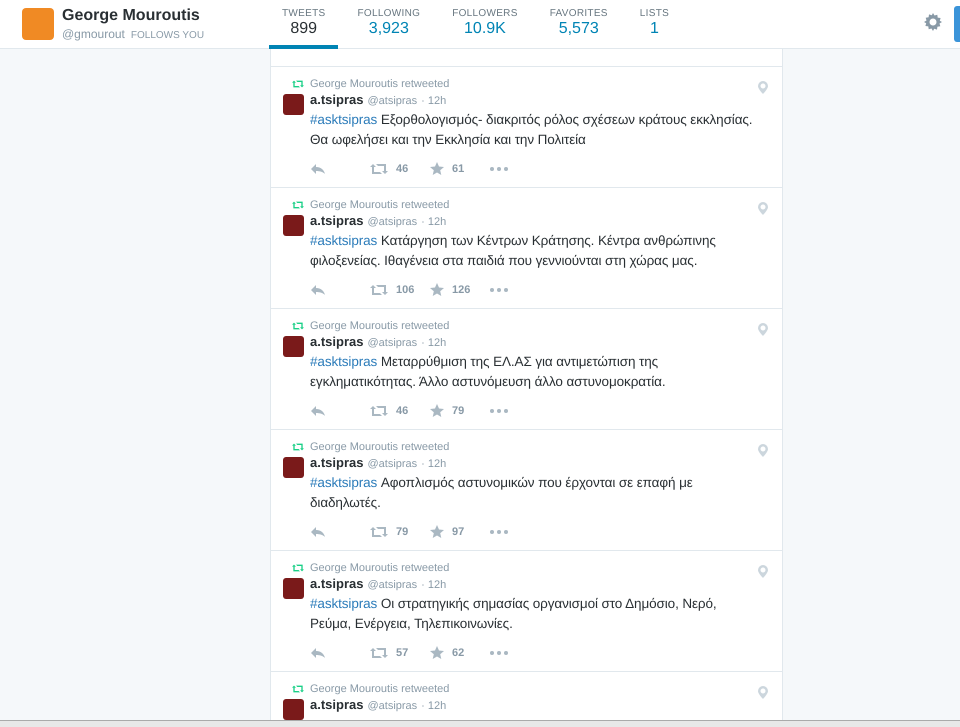 Image resolution: width=960 pixels, height=727 pixels. I want to click on stat-tab: FAVORITES 5,573, so click(578, 24).